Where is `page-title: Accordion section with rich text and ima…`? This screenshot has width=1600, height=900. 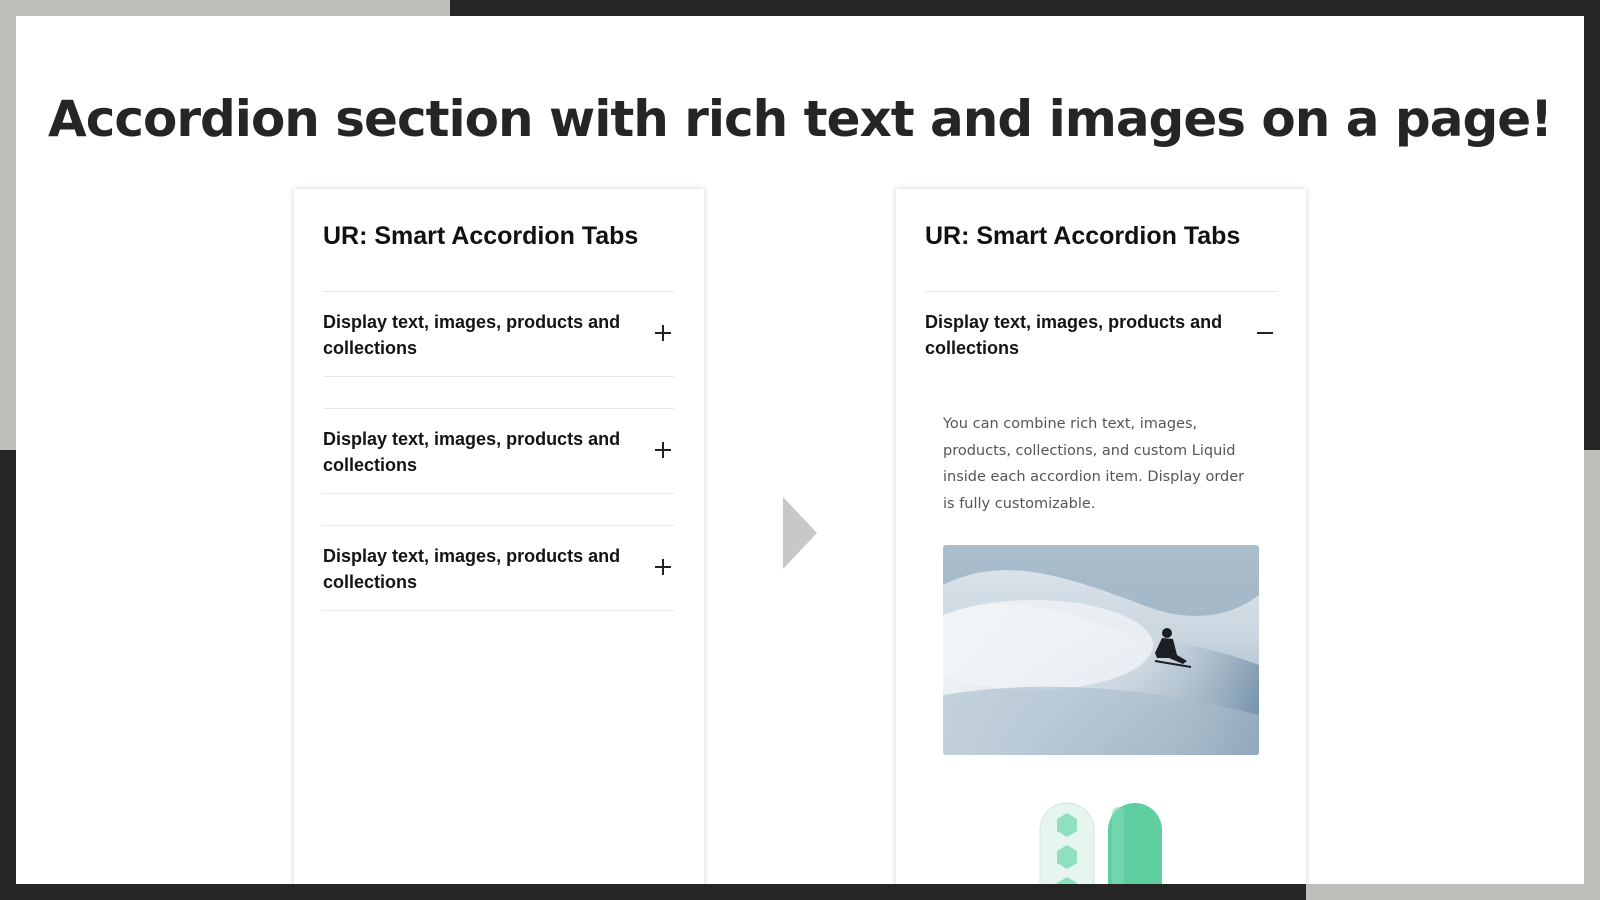 page-title: Accordion section with rich text and ima… is located at coordinates (800, 119).